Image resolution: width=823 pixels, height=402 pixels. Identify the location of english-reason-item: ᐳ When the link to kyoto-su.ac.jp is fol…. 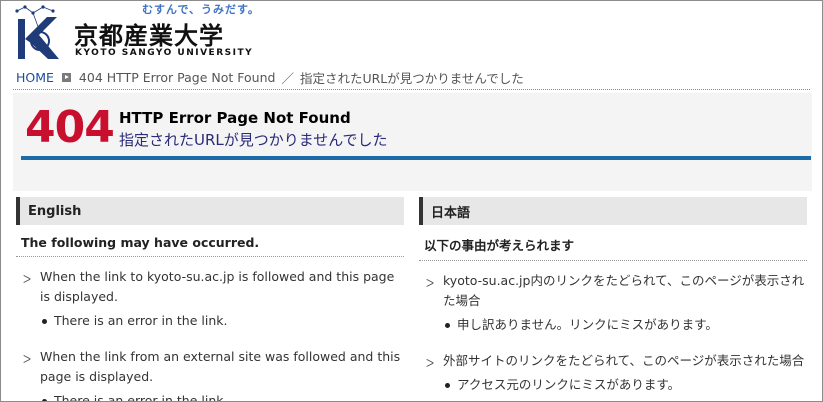
(210, 299).